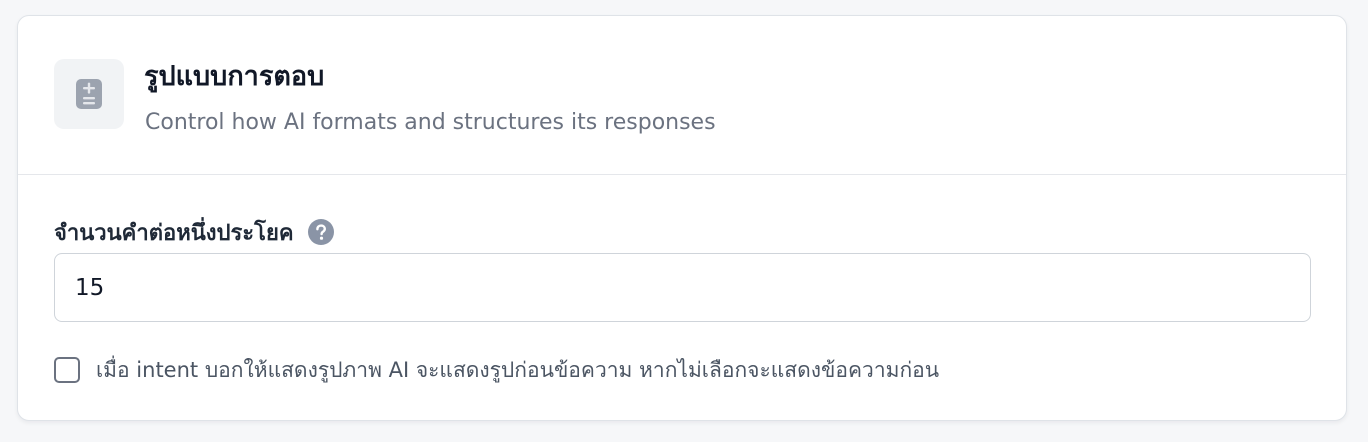 Image resolution: width=1368 pixels, height=442 pixels. What do you see at coordinates (89, 94) in the screenshot?
I see `calculator-icon` at bounding box center [89, 94].